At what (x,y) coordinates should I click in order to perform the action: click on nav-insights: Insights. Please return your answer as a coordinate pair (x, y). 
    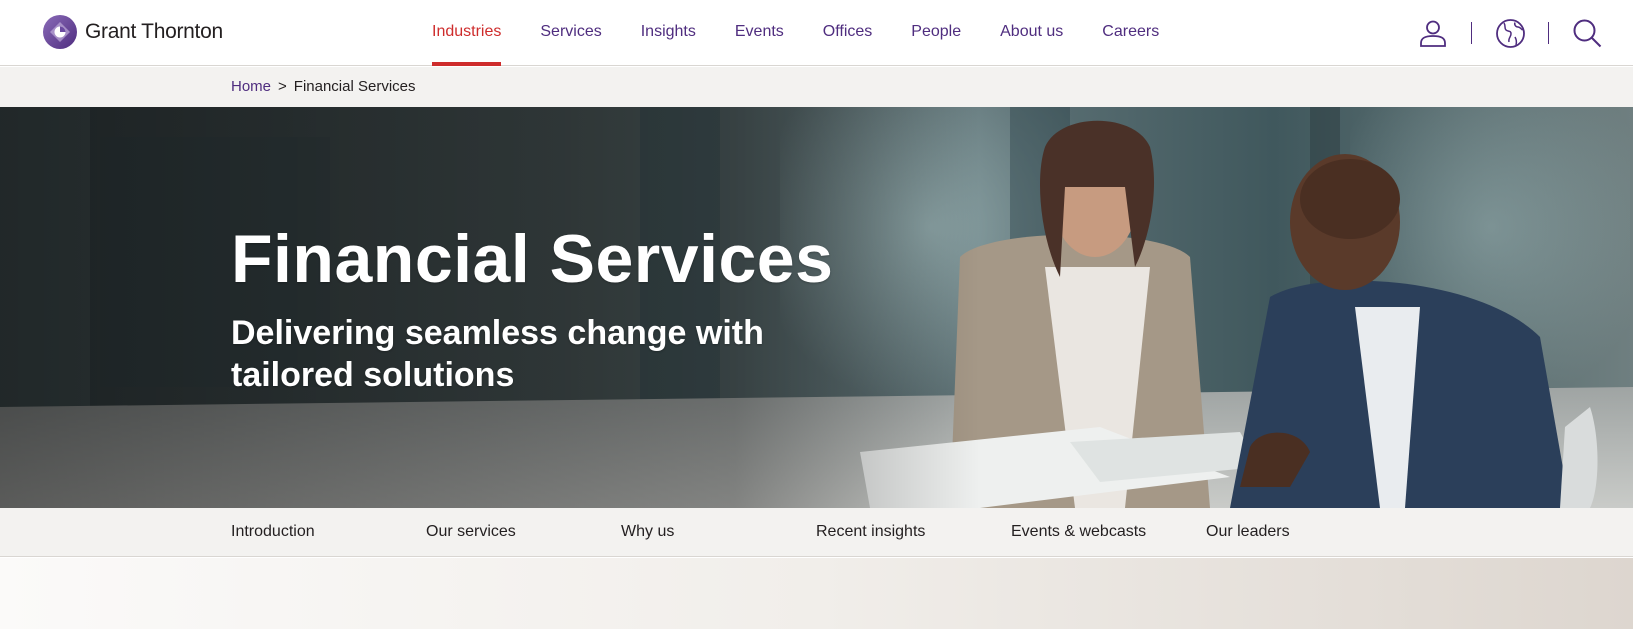
    Looking at the image, I should click on (668, 33).